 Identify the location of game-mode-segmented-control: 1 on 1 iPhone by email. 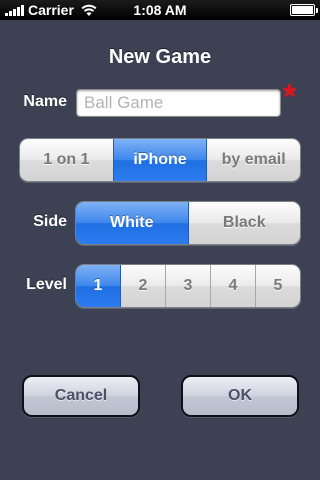
(160, 160).